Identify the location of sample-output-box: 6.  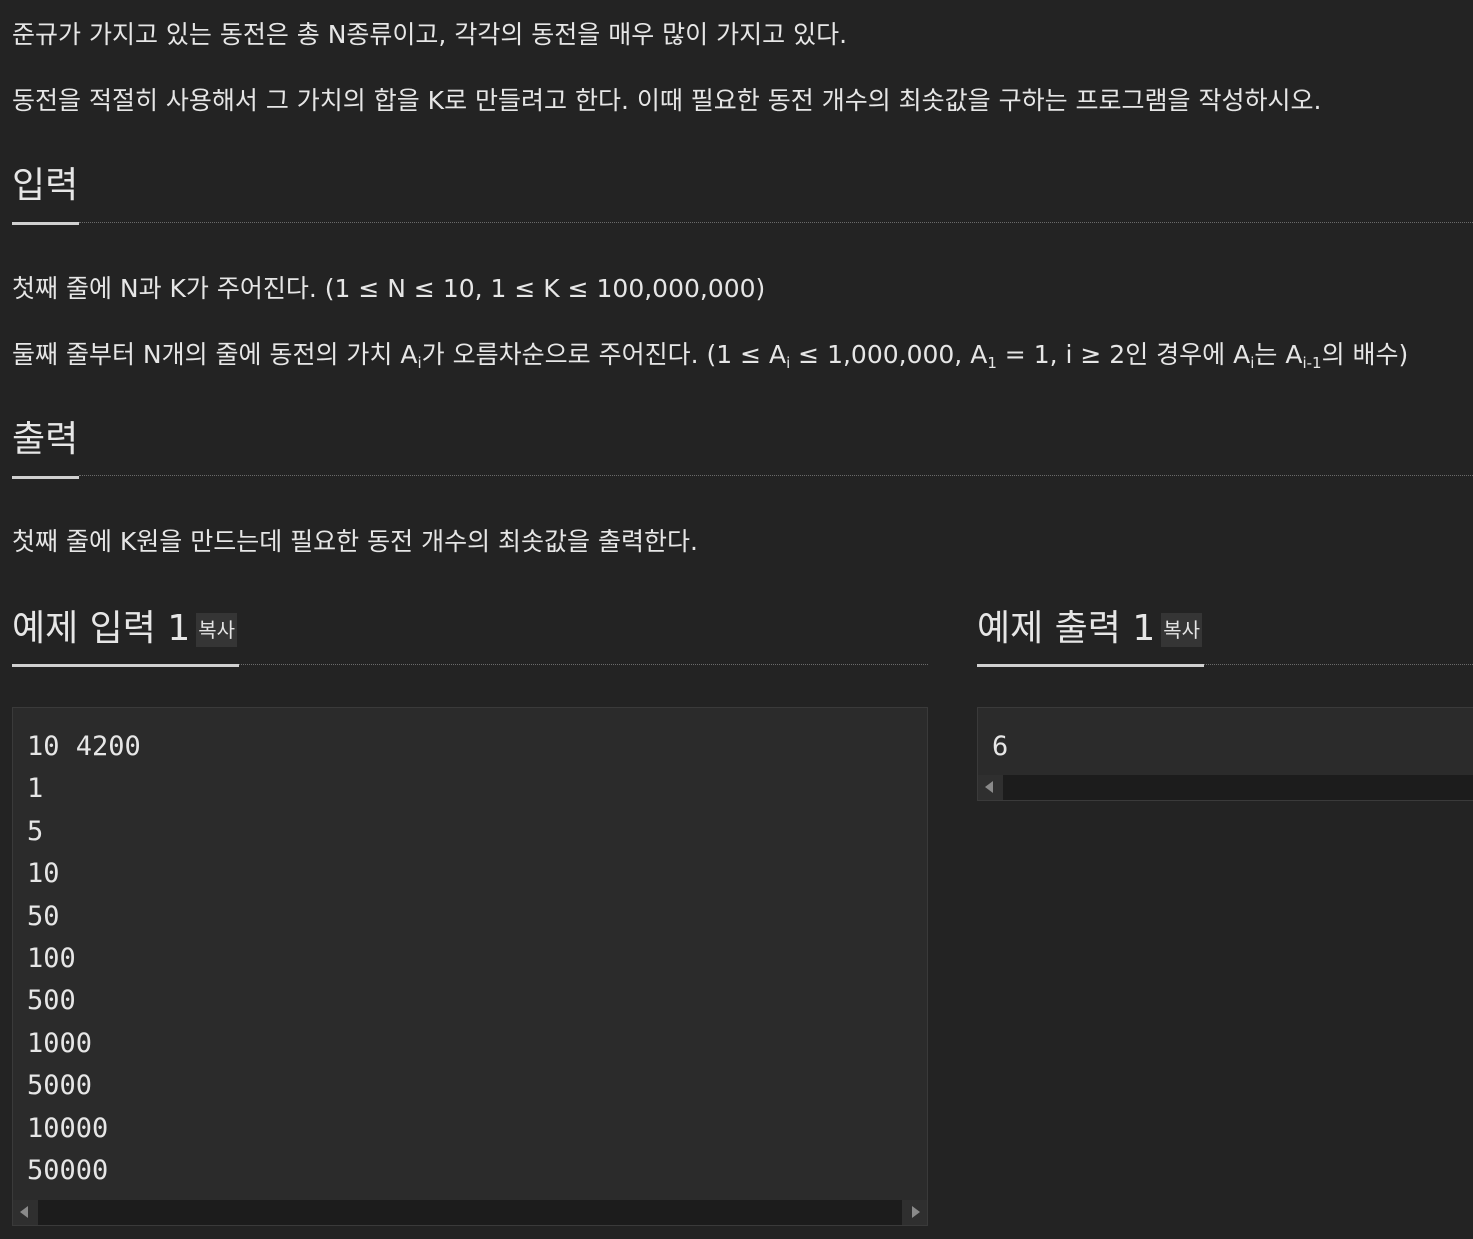
(1225, 754).